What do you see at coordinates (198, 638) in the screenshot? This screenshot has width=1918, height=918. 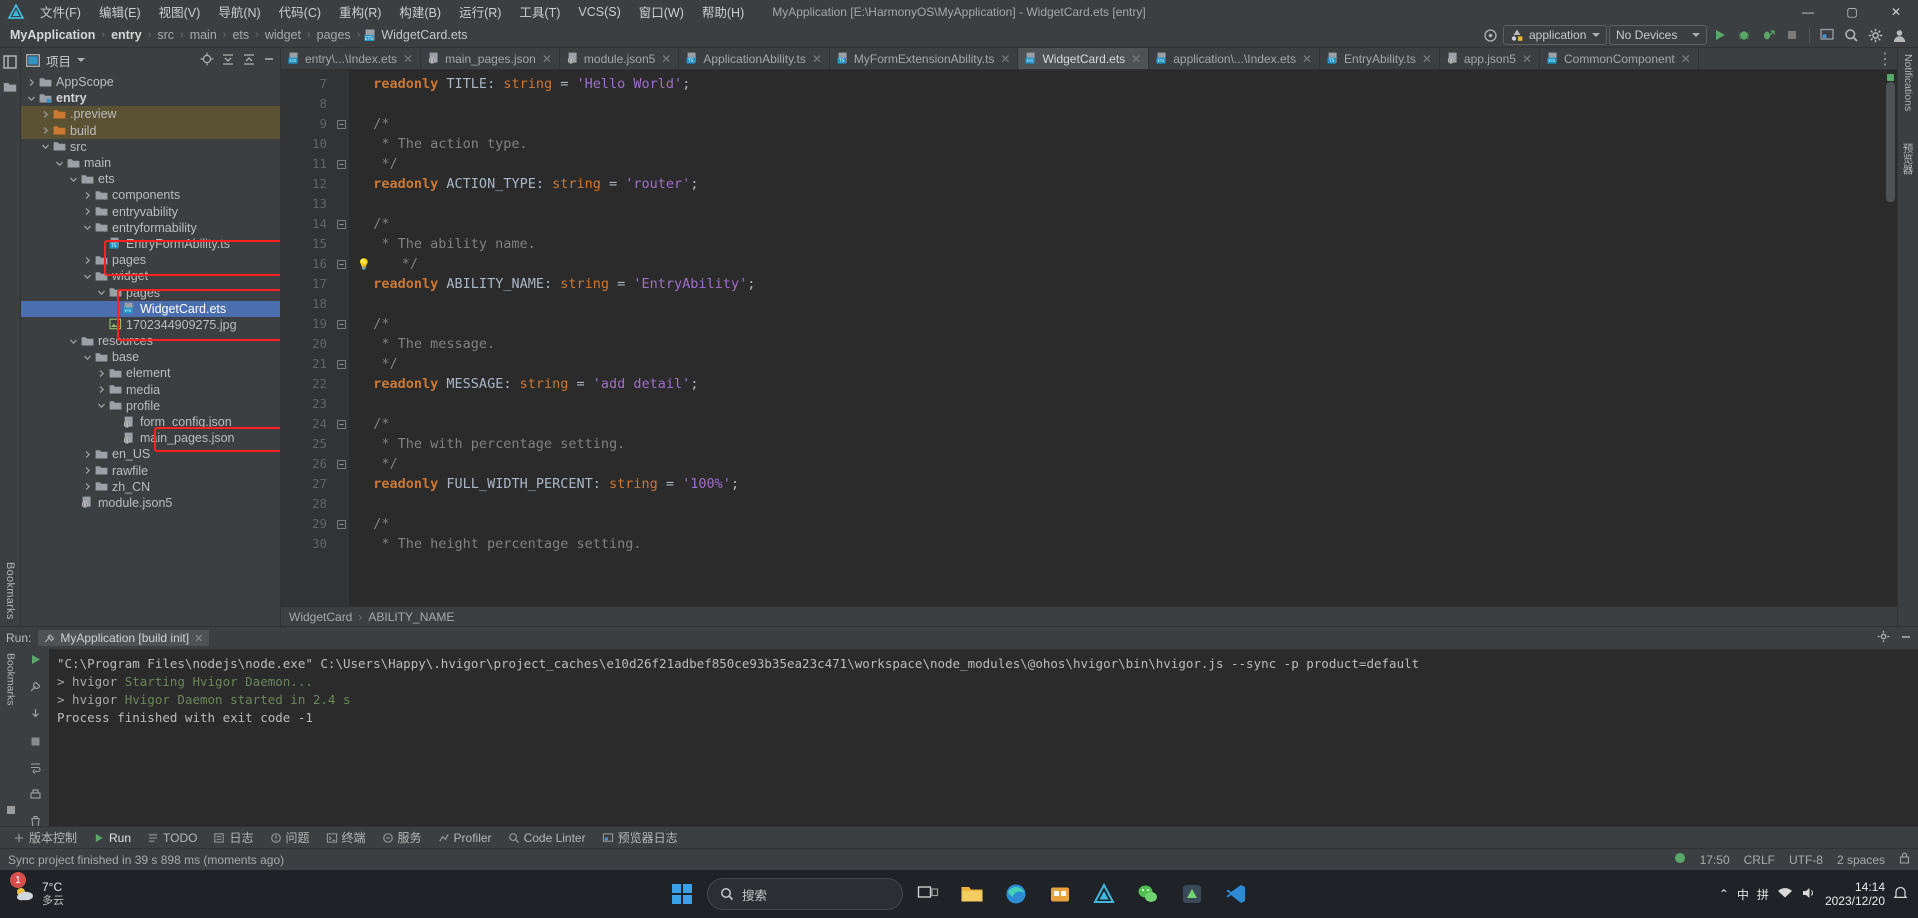 I see `run-session-close: ✕` at bounding box center [198, 638].